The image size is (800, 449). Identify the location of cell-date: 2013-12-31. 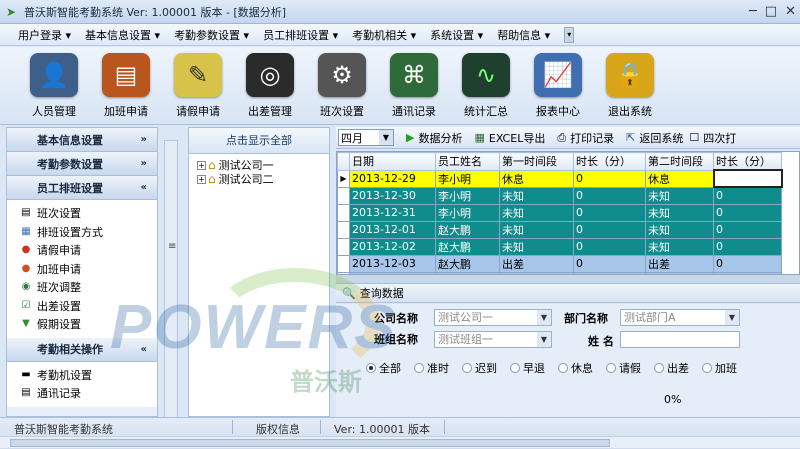
(392, 212).